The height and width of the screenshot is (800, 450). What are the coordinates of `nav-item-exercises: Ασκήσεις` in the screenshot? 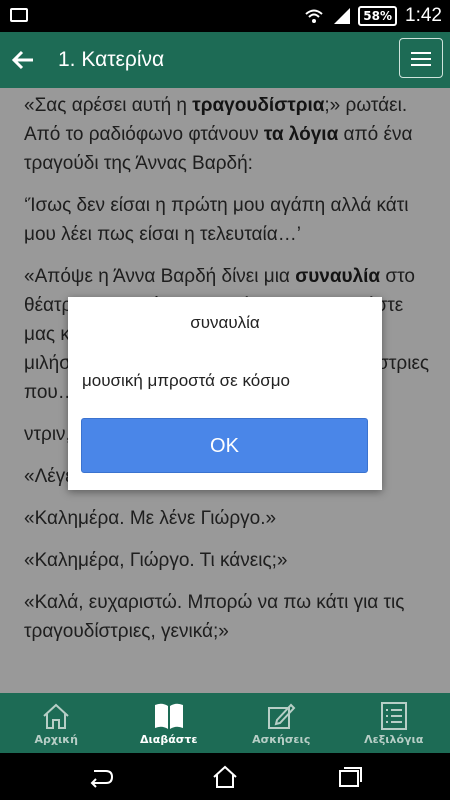 It's located at (281, 723).